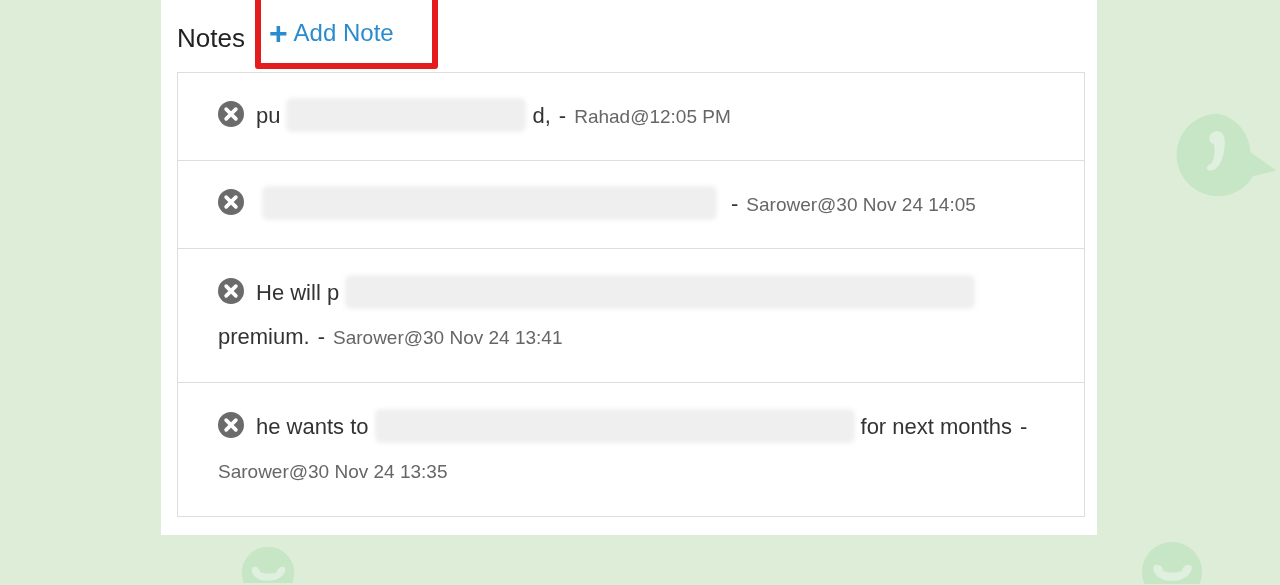 This screenshot has width=1280, height=585. What do you see at coordinates (952, 426) in the screenshot?
I see `note-text: next months` at bounding box center [952, 426].